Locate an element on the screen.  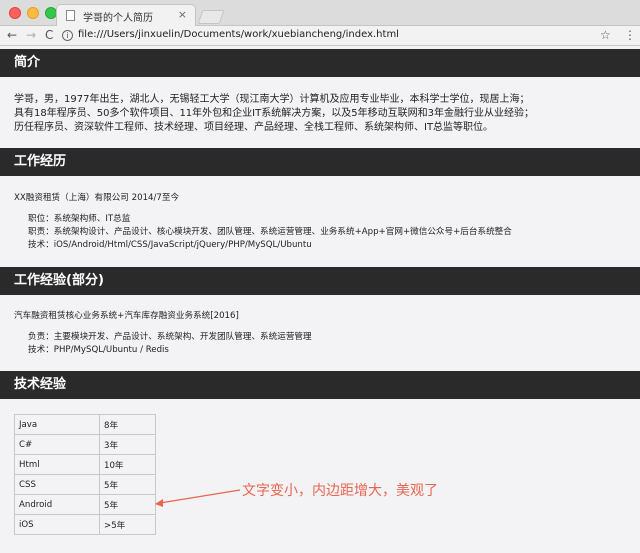
annotation-arrow-line is located at coordinates (200, 496).